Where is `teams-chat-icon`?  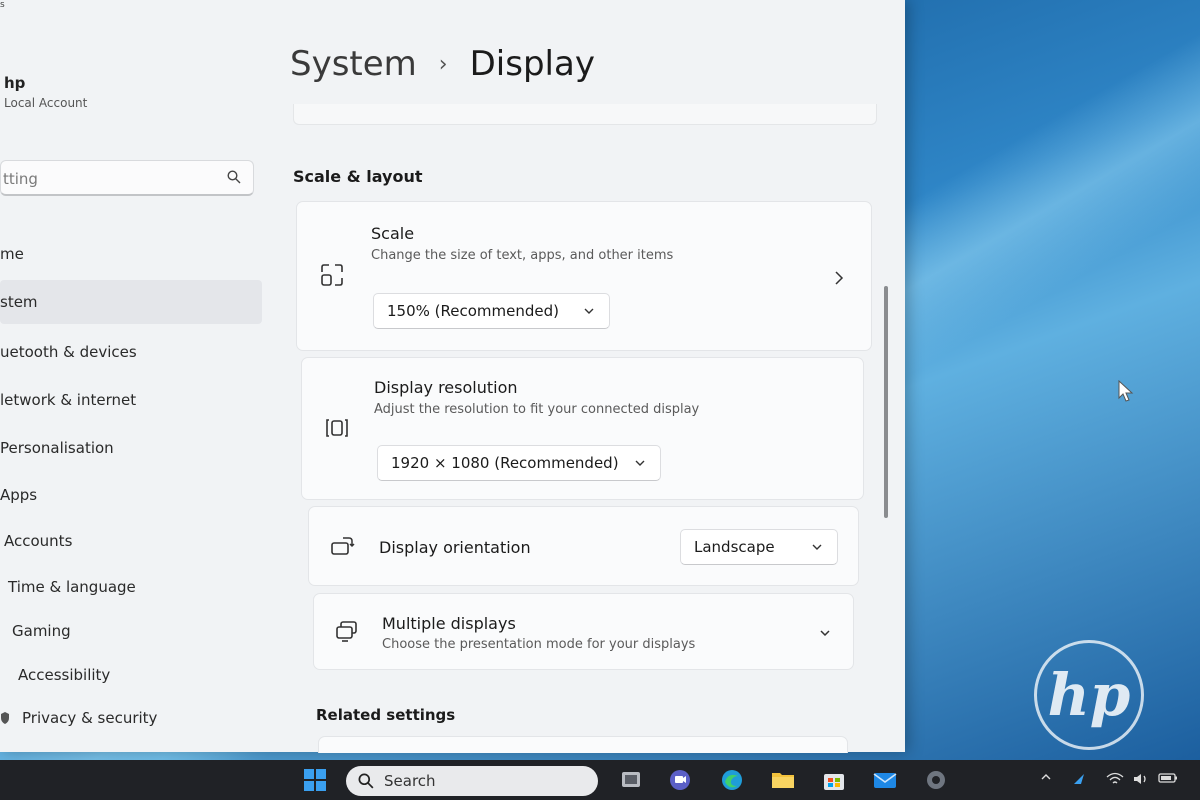
teams-chat-icon is located at coordinates (680, 780).